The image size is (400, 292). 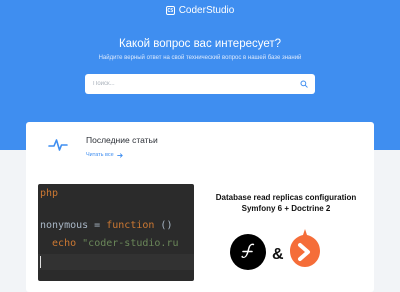 I want to click on arrow-right-icon, so click(x=120, y=155).